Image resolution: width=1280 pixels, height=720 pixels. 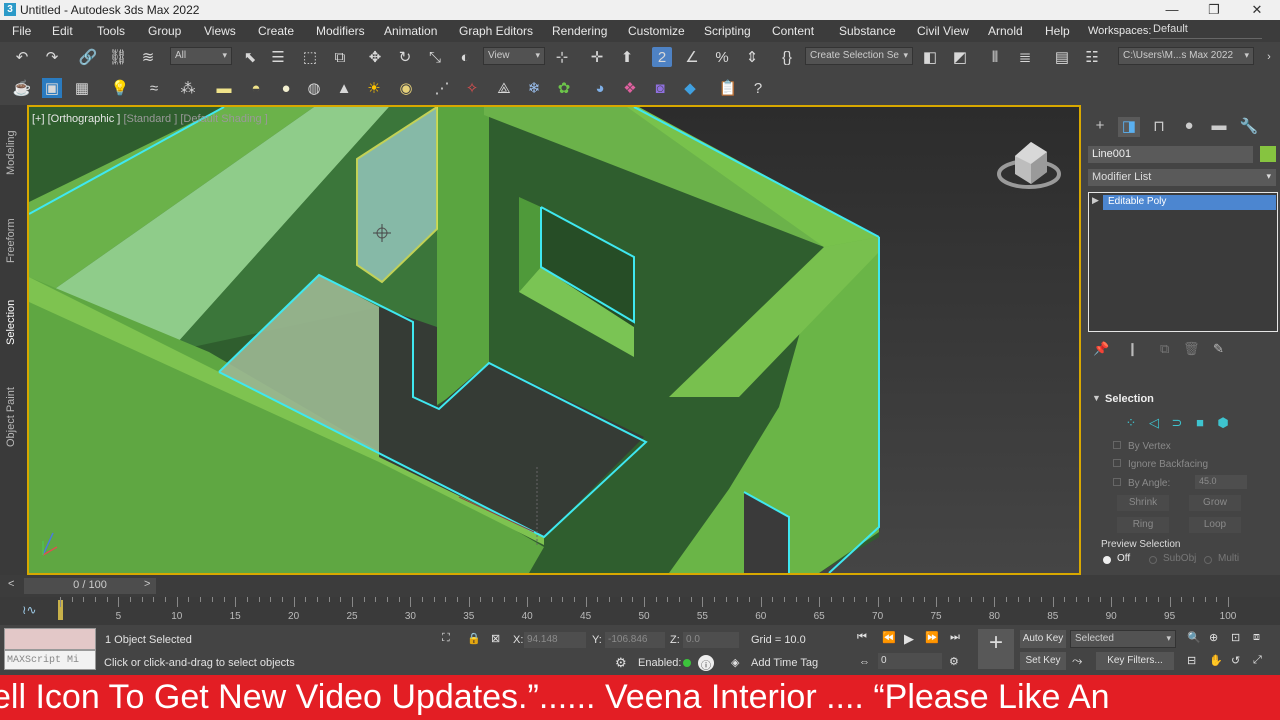 I want to click on add-time-tag: Add Time Tag, so click(x=784, y=663).